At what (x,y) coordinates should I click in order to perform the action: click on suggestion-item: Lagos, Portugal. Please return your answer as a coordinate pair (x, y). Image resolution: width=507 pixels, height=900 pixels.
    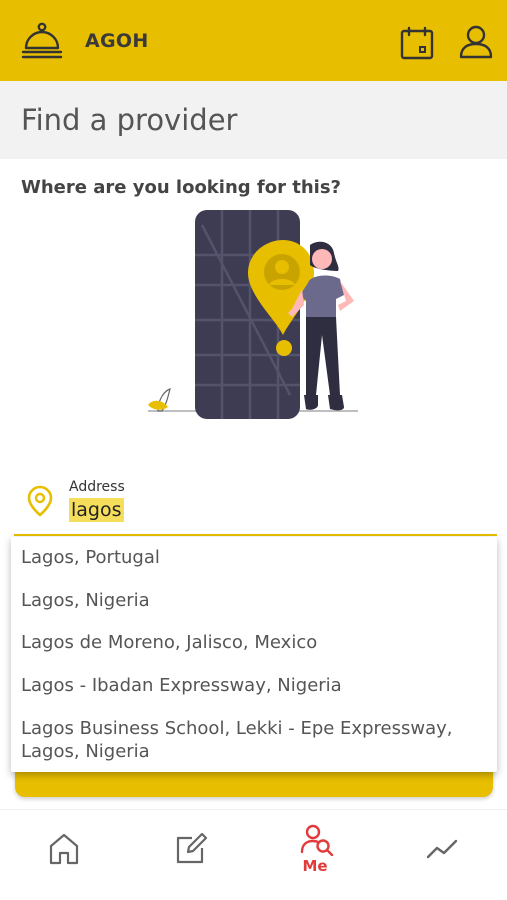
    Looking at the image, I should click on (256, 557).